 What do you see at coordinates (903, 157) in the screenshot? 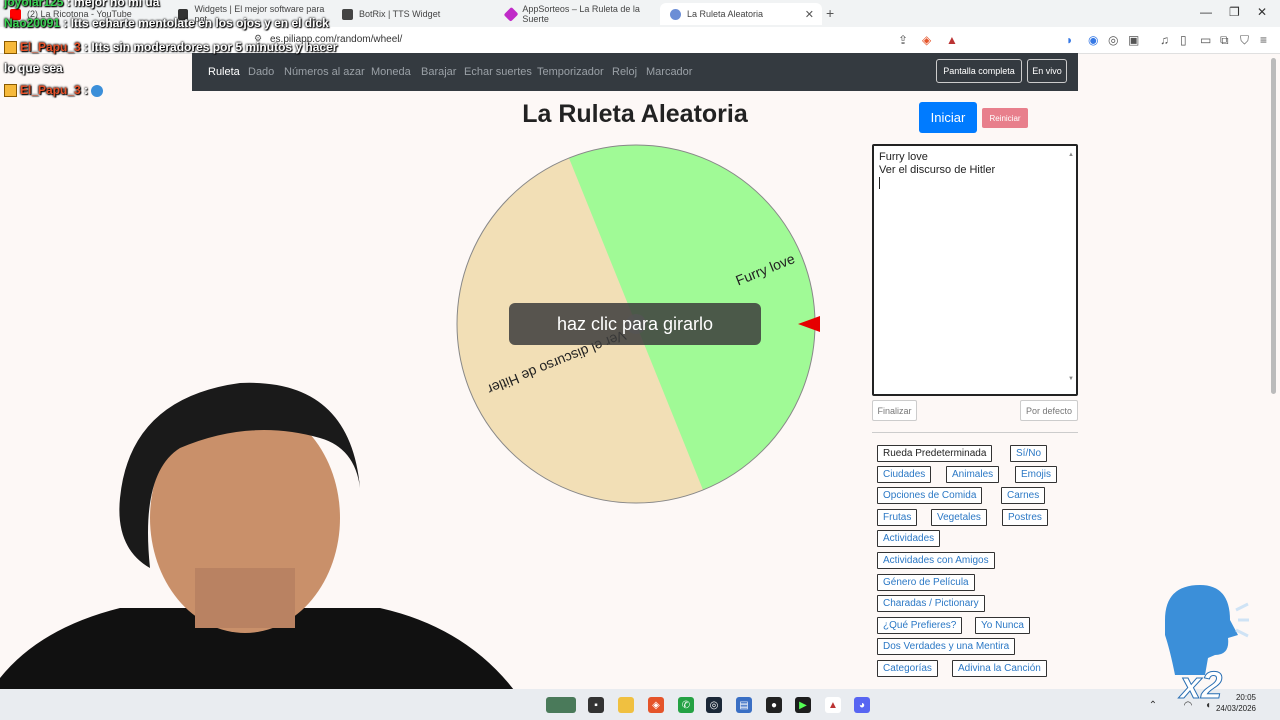
I see `entry-line: Furry love` at bounding box center [903, 157].